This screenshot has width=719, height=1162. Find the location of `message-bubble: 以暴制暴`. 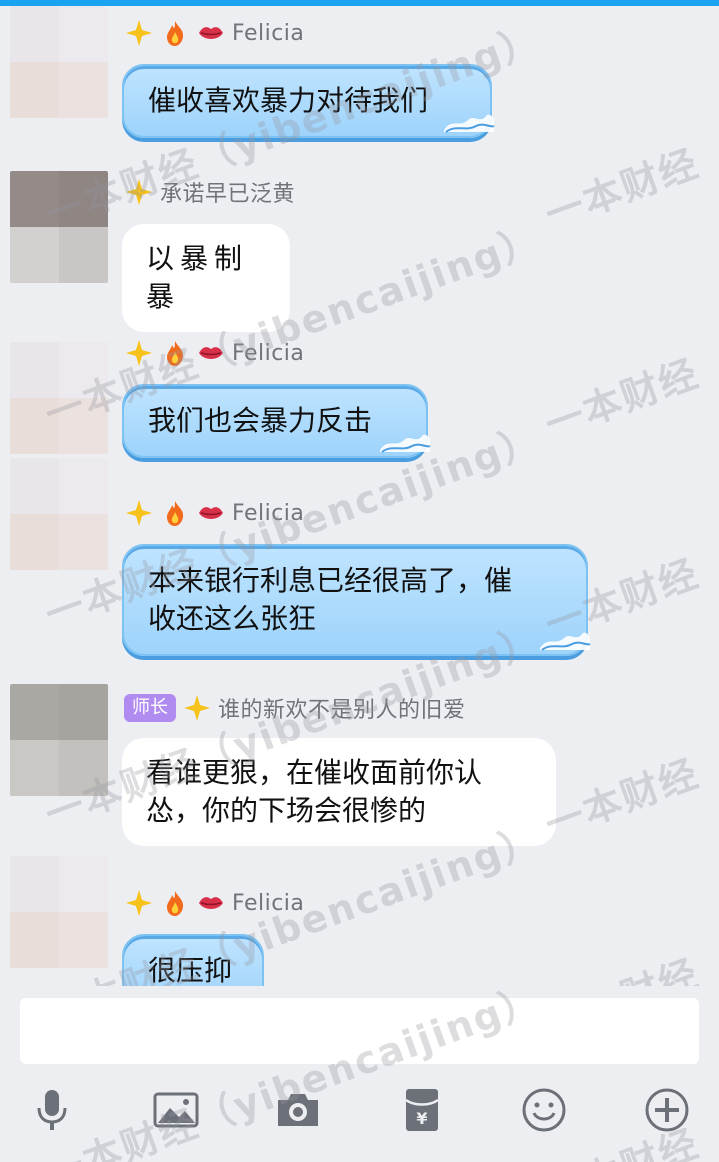

message-bubble: 以暴制暴 is located at coordinates (206, 278).